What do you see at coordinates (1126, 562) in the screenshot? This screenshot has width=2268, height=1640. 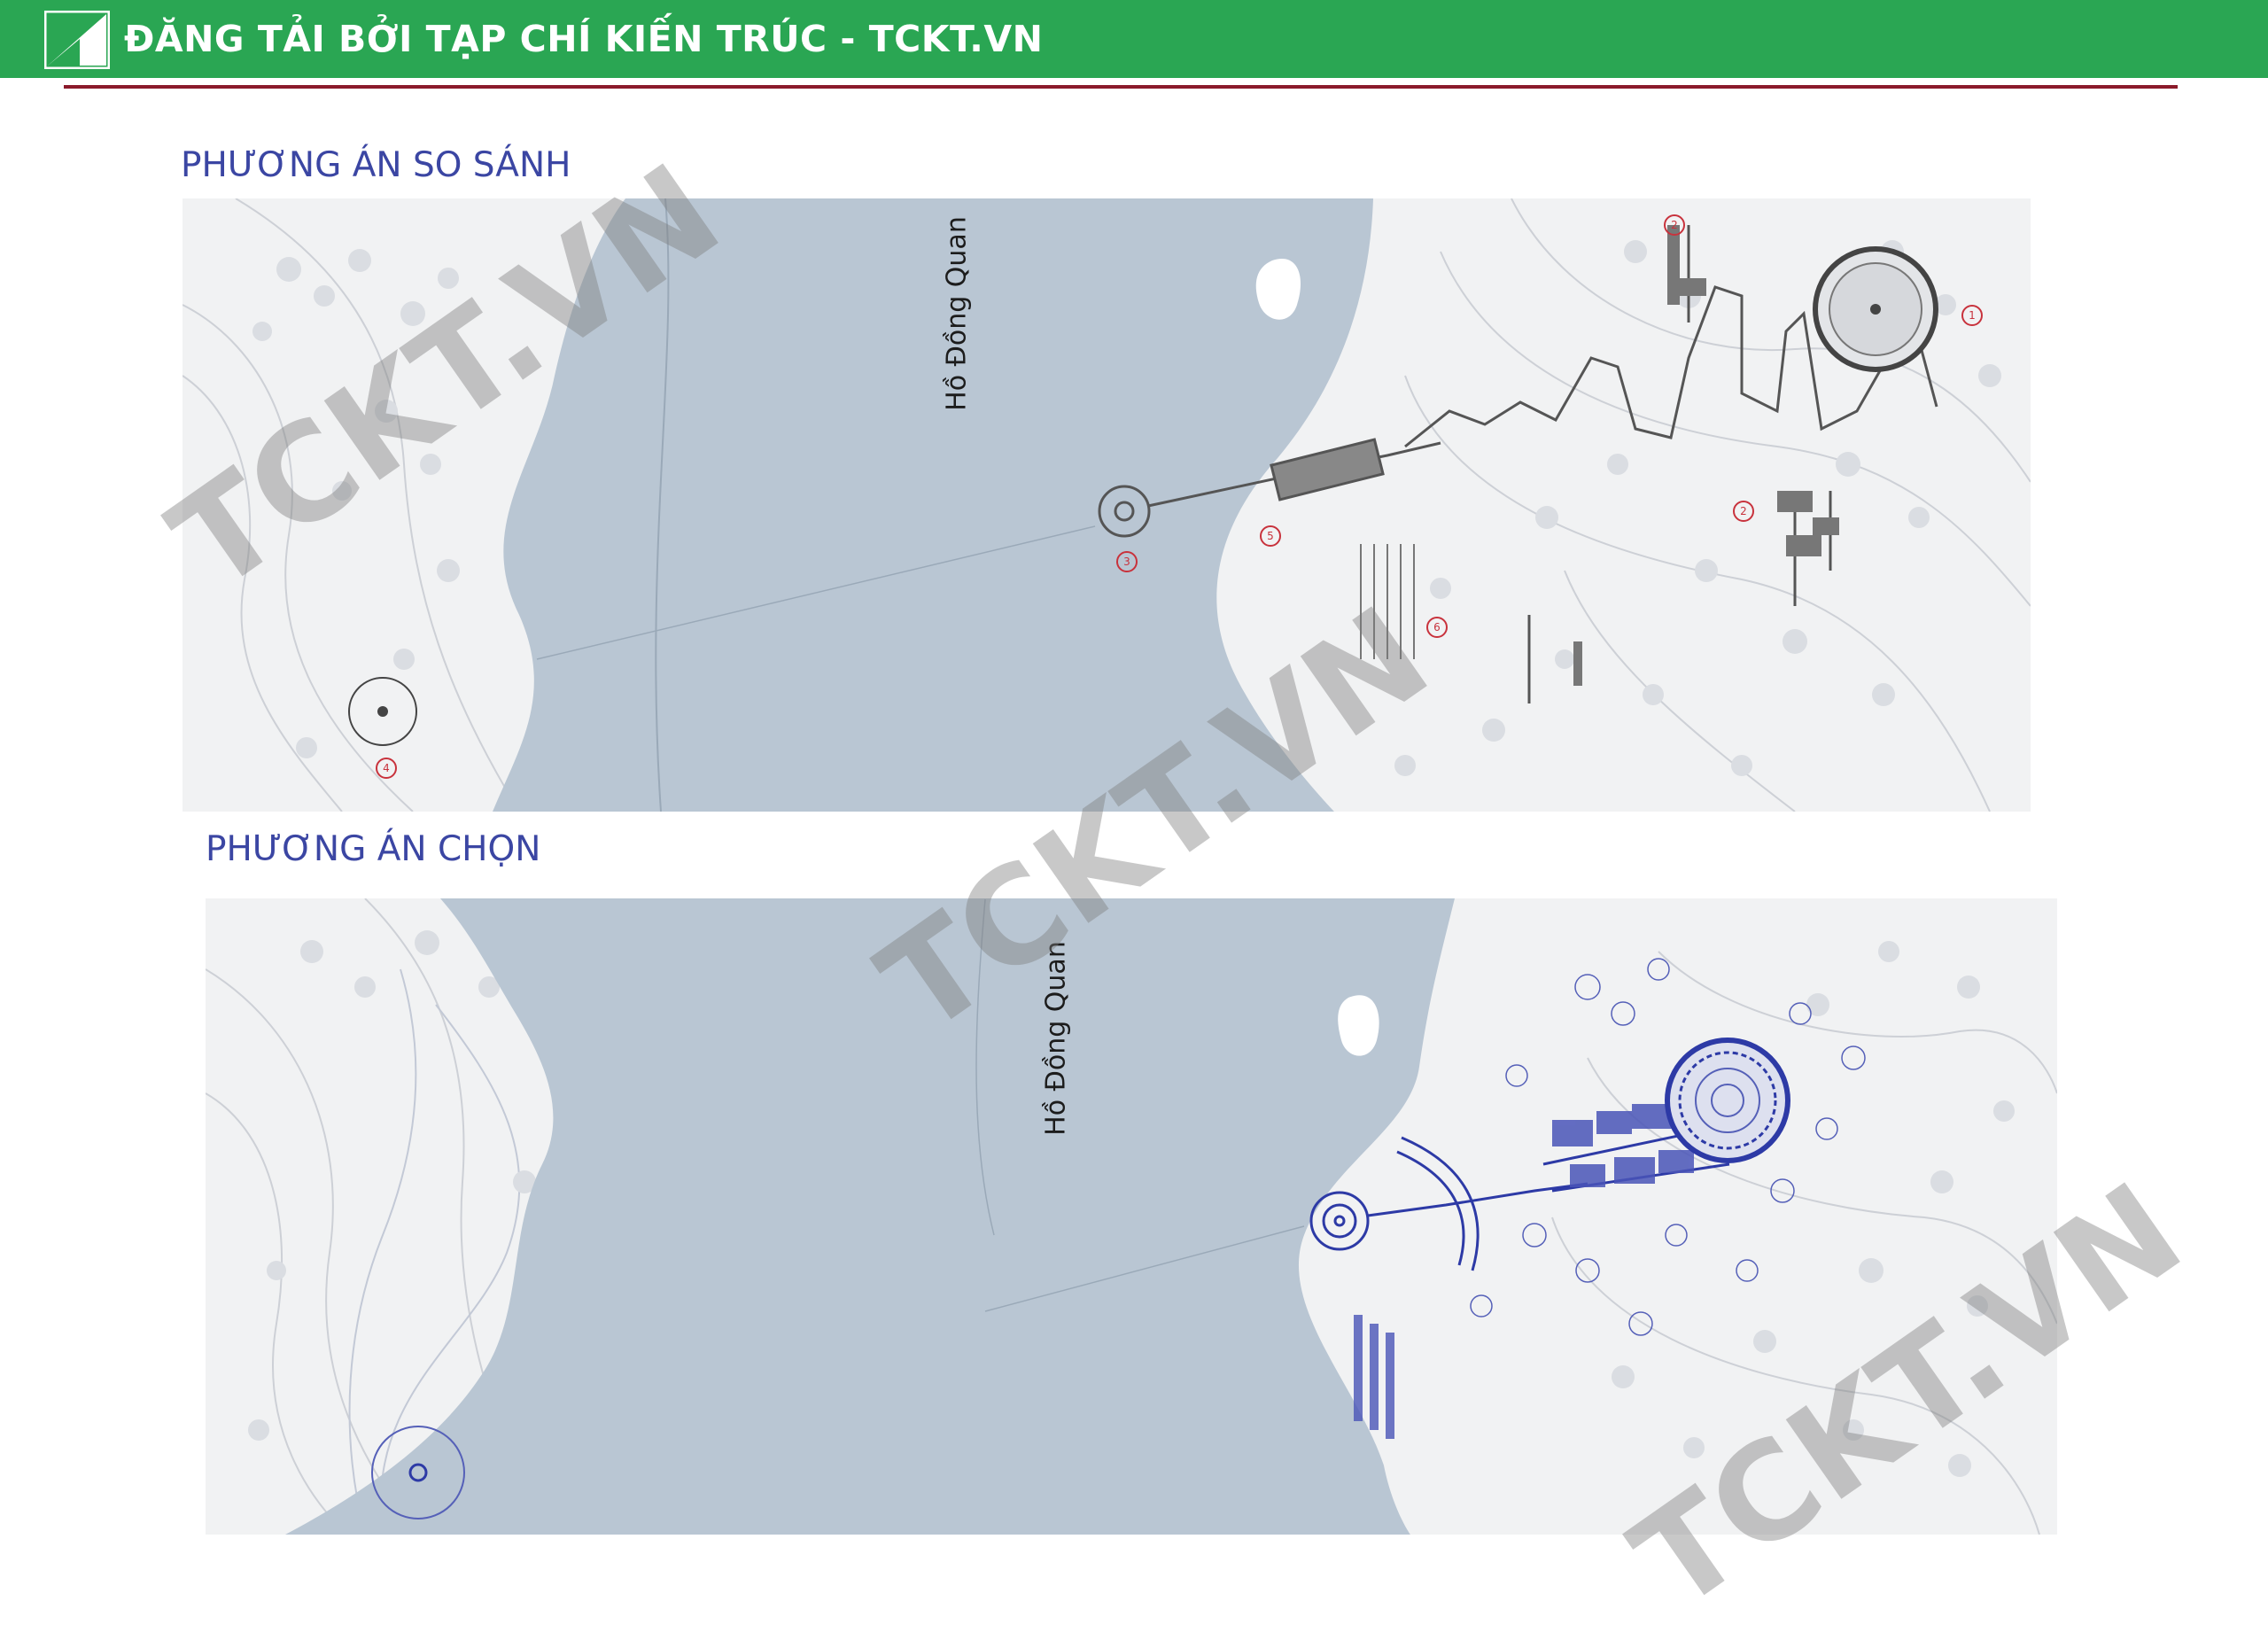 I see `marker-label: 3` at bounding box center [1126, 562].